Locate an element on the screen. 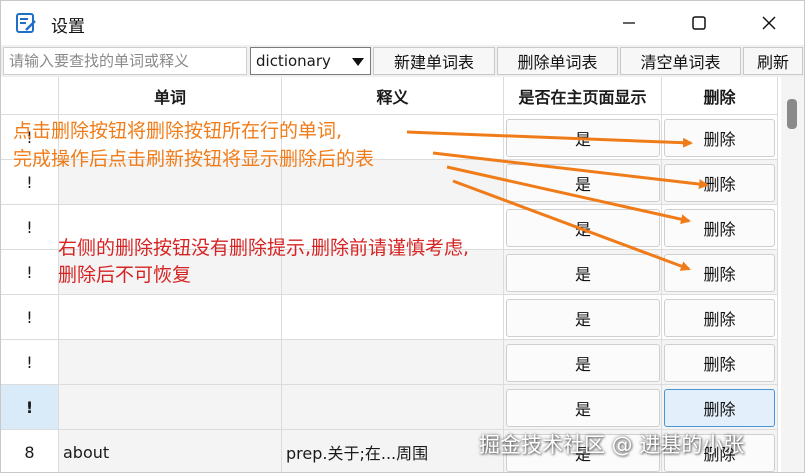 Image resolution: width=805 pixels, height=473 pixels. annotation-red-line2: 删除后不可恢复 is located at coordinates (125, 275).